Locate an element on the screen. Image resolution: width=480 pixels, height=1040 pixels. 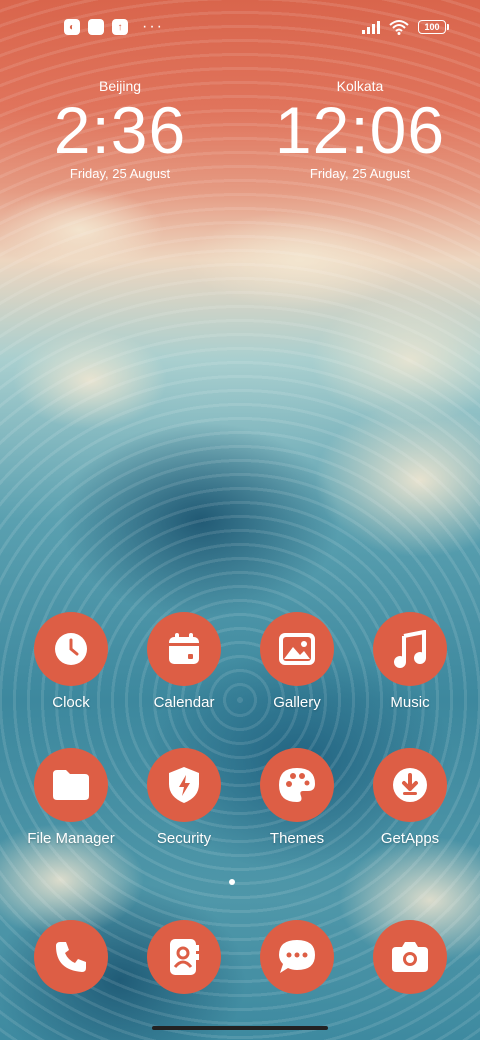
app-themes: Themes is located at coordinates (297, 797).